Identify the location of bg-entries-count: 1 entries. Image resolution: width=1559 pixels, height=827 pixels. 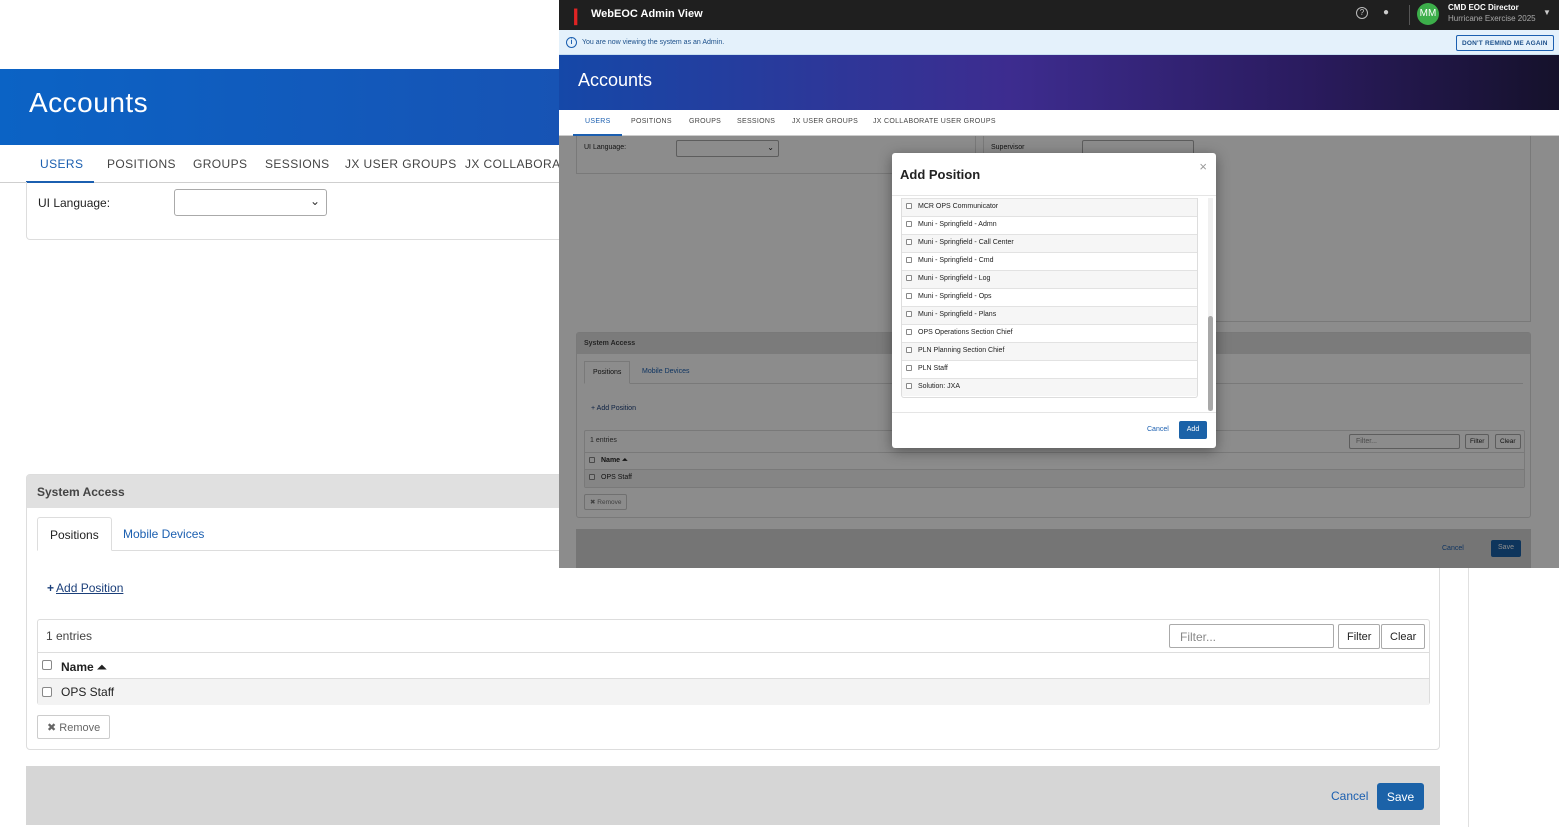
(69, 636).